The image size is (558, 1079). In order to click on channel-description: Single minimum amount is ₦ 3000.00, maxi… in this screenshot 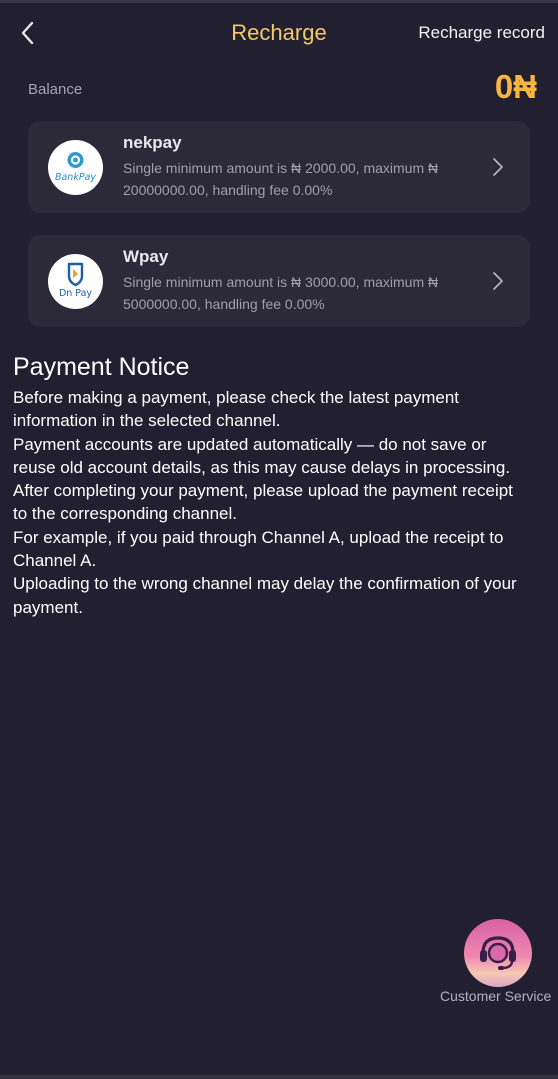, I will do `click(281, 293)`.